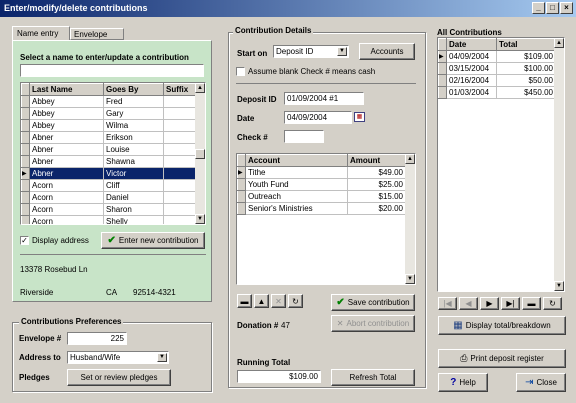 Image resolution: width=576 pixels, height=403 pixels. I want to click on name-row: Acorn Sharon, so click(109, 209).